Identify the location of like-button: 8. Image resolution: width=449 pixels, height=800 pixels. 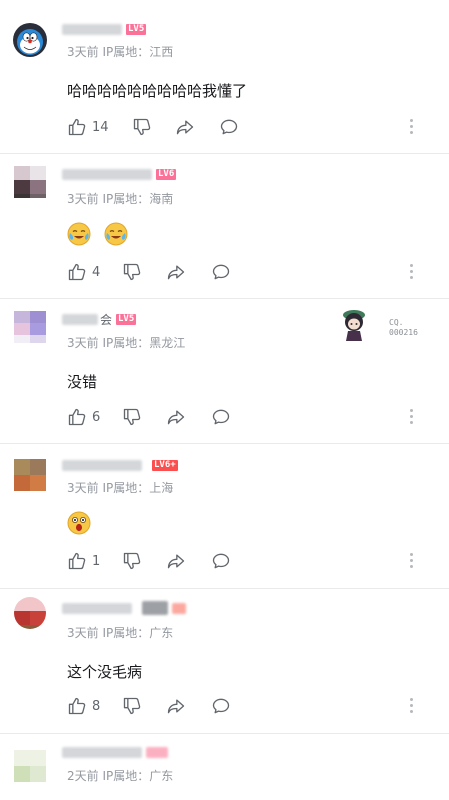
(83, 706).